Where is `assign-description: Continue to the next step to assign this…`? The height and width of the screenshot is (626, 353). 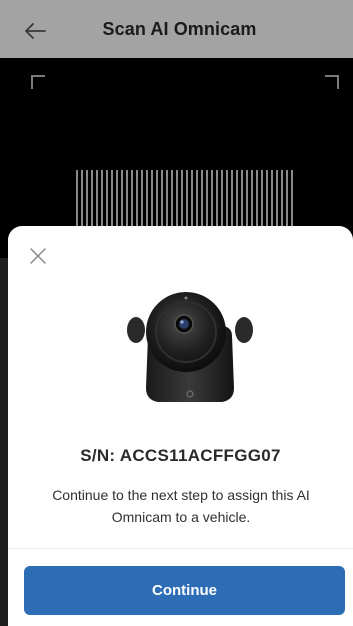 assign-description: Continue to the next step to assign this… is located at coordinates (181, 506).